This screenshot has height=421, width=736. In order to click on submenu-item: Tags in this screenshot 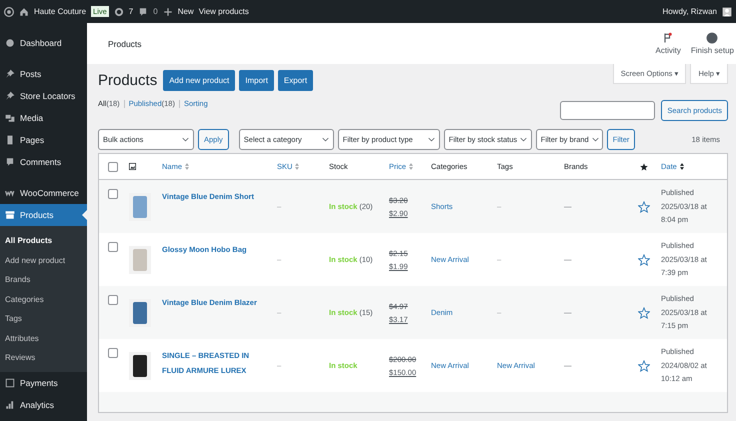, I will do `click(43, 318)`.